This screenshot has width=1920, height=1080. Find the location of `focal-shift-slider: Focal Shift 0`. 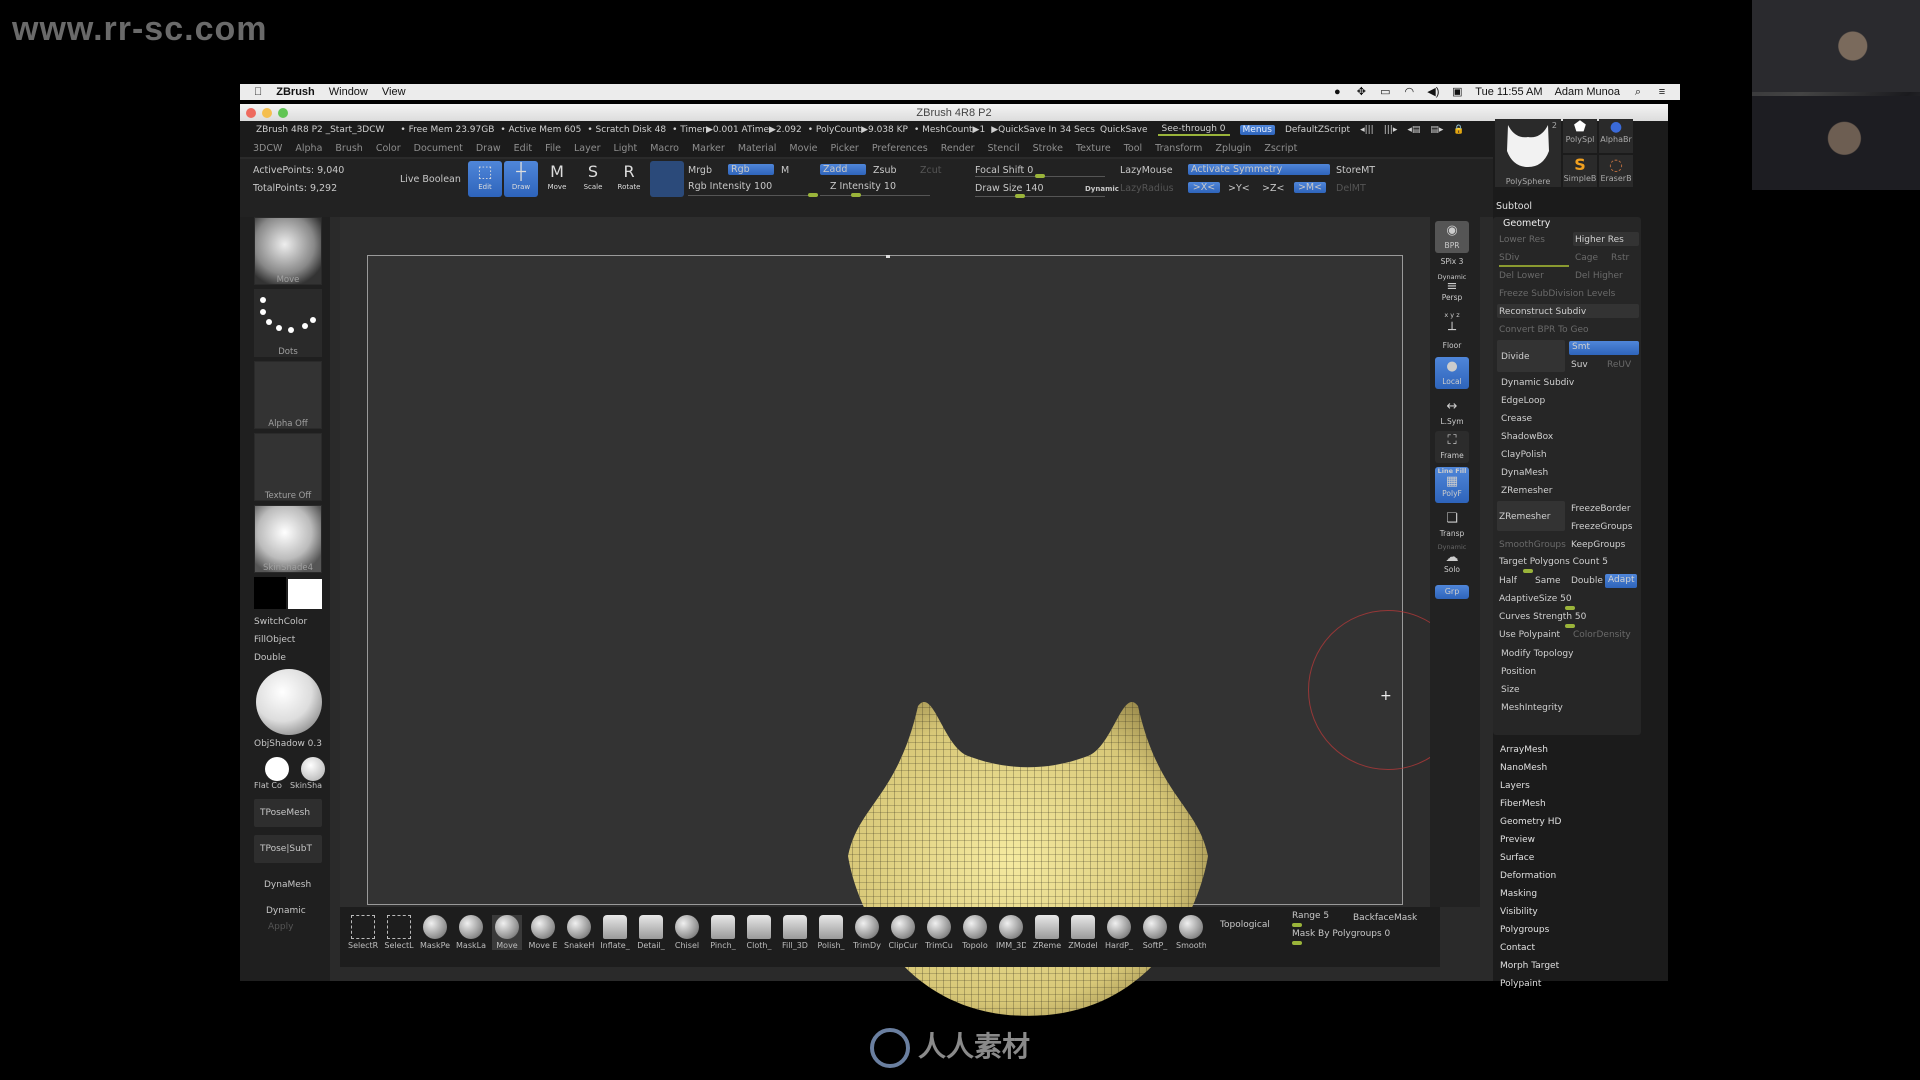

focal-shift-slider: Focal Shift 0 is located at coordinates (1004, 170).